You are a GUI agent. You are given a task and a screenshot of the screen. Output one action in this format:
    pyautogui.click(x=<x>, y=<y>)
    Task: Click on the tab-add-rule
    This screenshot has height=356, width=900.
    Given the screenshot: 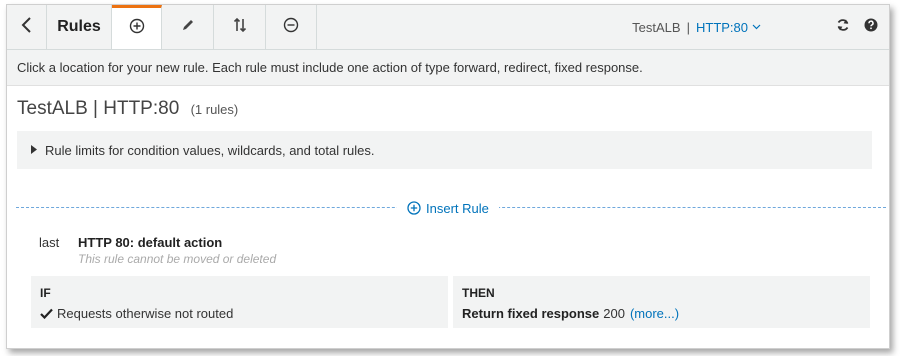 What is the action you would take?
    pyautogui.click(x=137, y=27)
    